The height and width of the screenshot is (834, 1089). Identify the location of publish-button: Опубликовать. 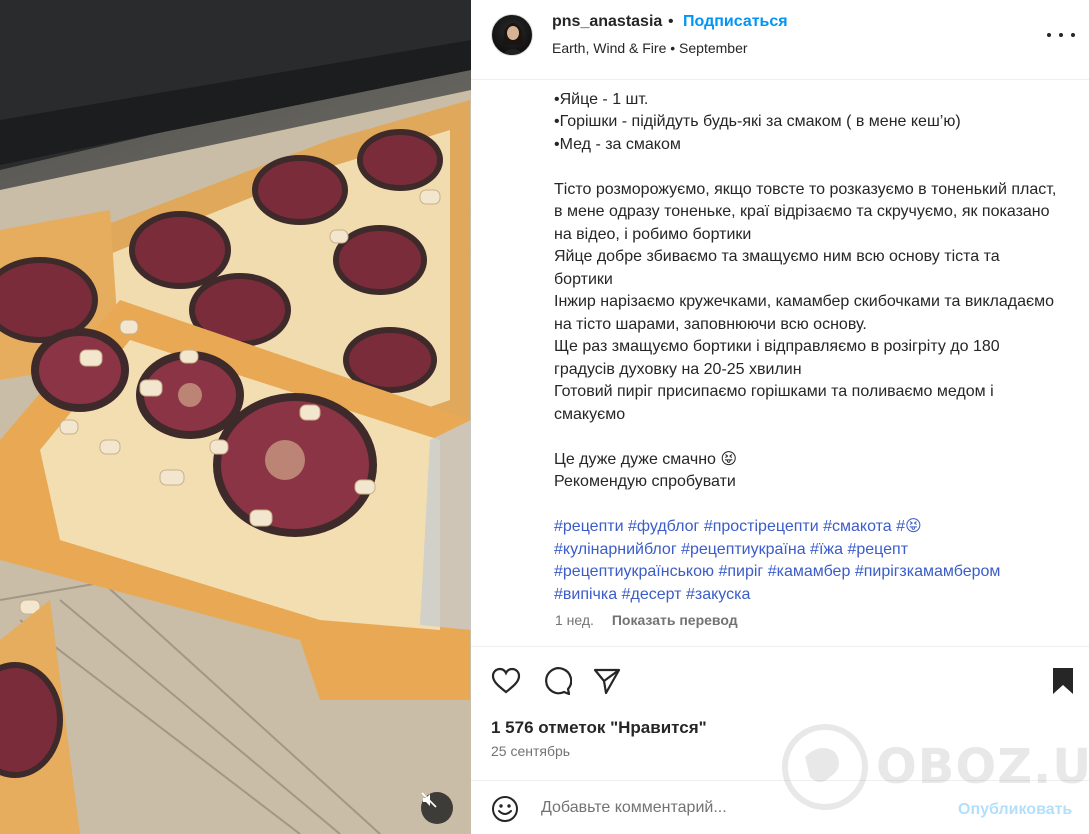
(1015, 810).